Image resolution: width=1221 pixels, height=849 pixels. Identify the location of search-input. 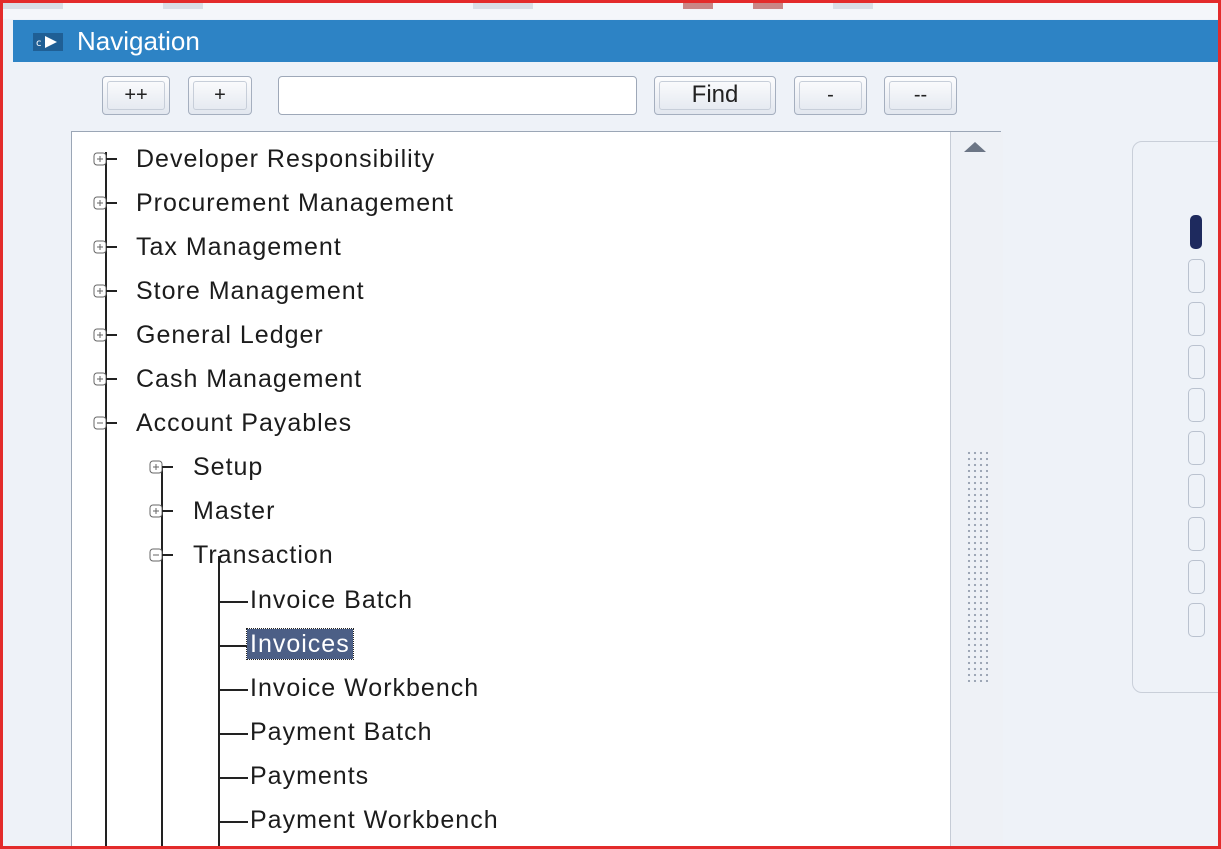
(457, 95).